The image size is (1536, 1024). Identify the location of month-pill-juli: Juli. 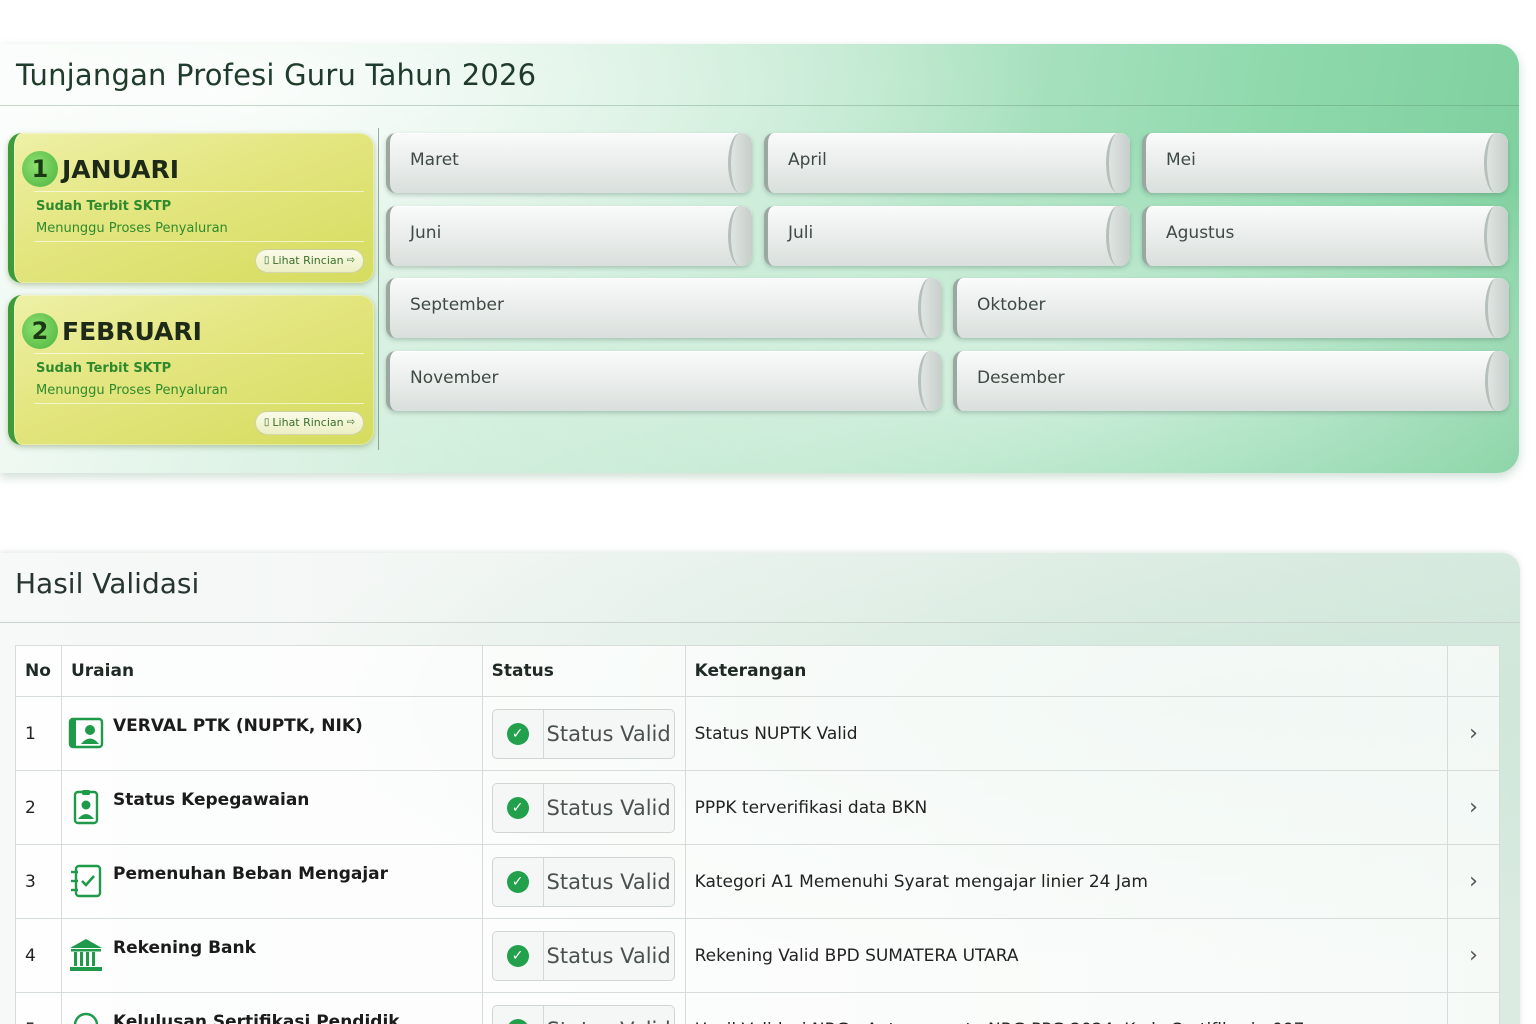
(947, 236).